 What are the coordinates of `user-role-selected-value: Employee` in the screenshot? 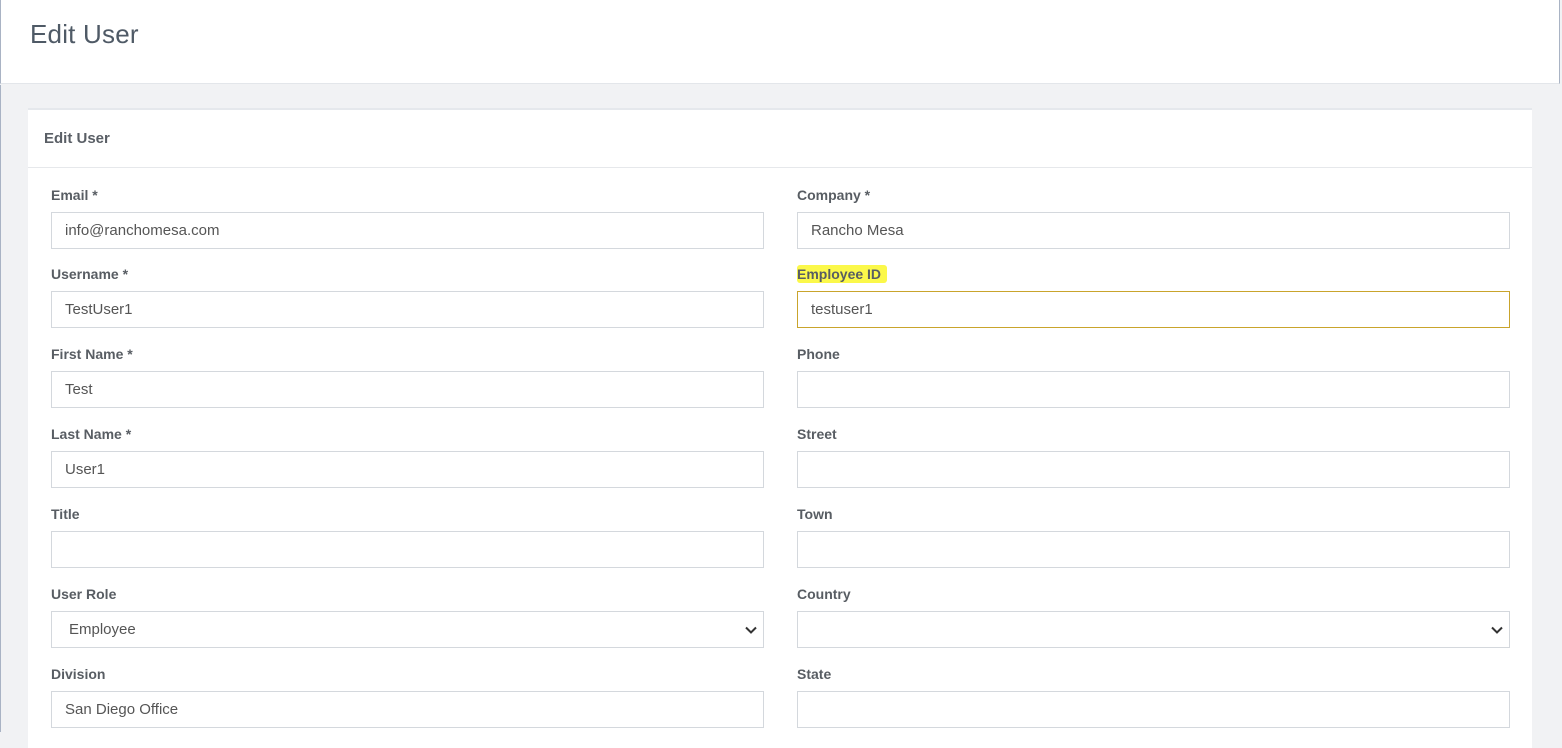 It's located at (407, 629).